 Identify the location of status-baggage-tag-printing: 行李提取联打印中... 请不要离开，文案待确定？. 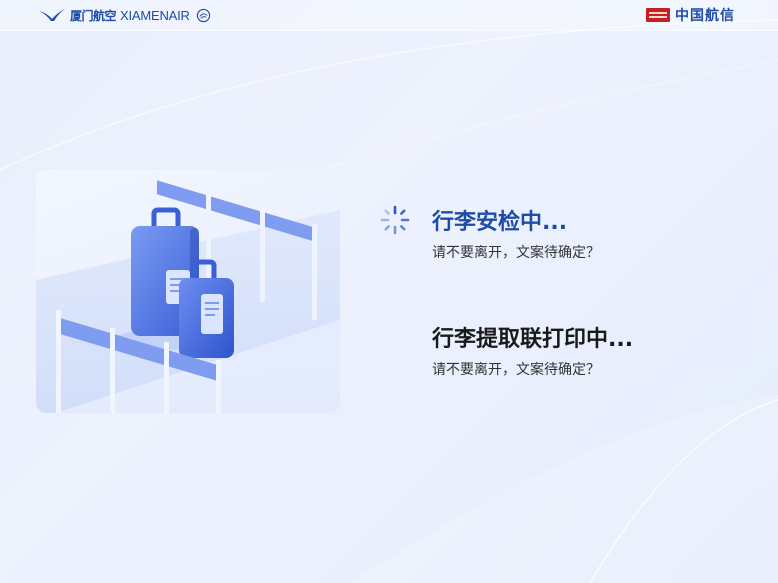
(532, 350).